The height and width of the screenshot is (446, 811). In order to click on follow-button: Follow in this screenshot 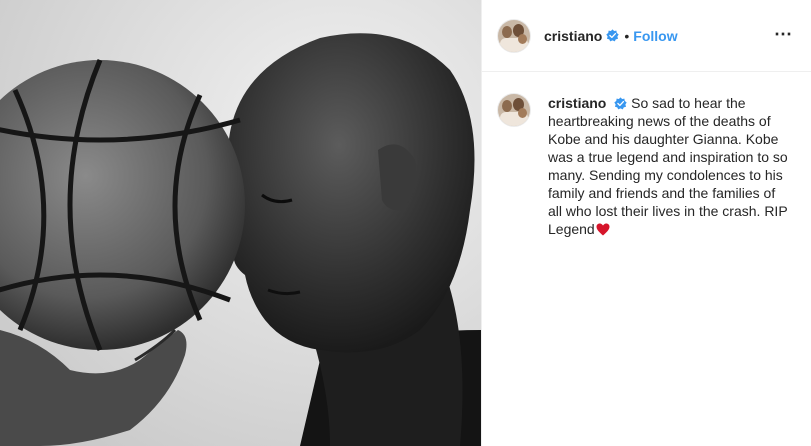, I will do `click(655, 36)`.